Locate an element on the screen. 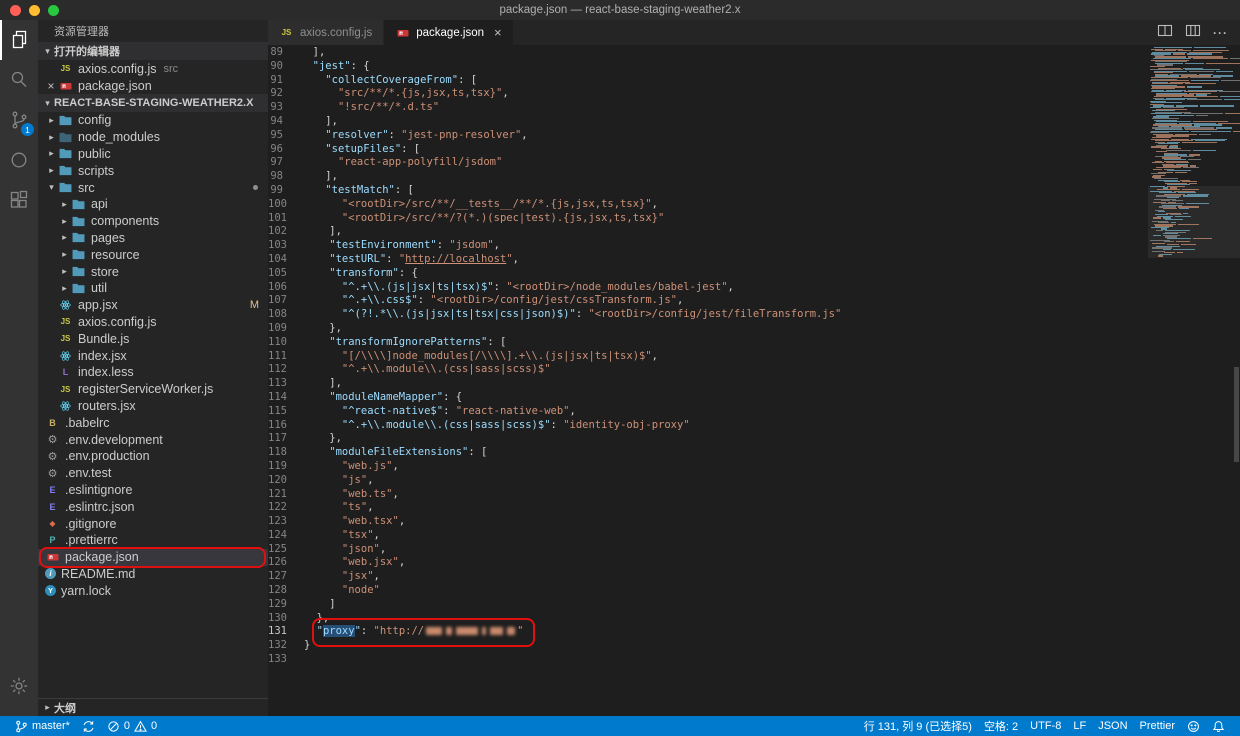 The width and height of the screenshot is (1240, 736). tree-item-src: ▾ src is located at coordinates (153, 187).